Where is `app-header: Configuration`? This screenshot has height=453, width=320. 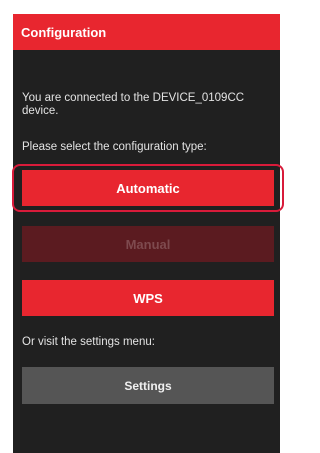 app-header: Configuration is located at coordinates (146, 32).